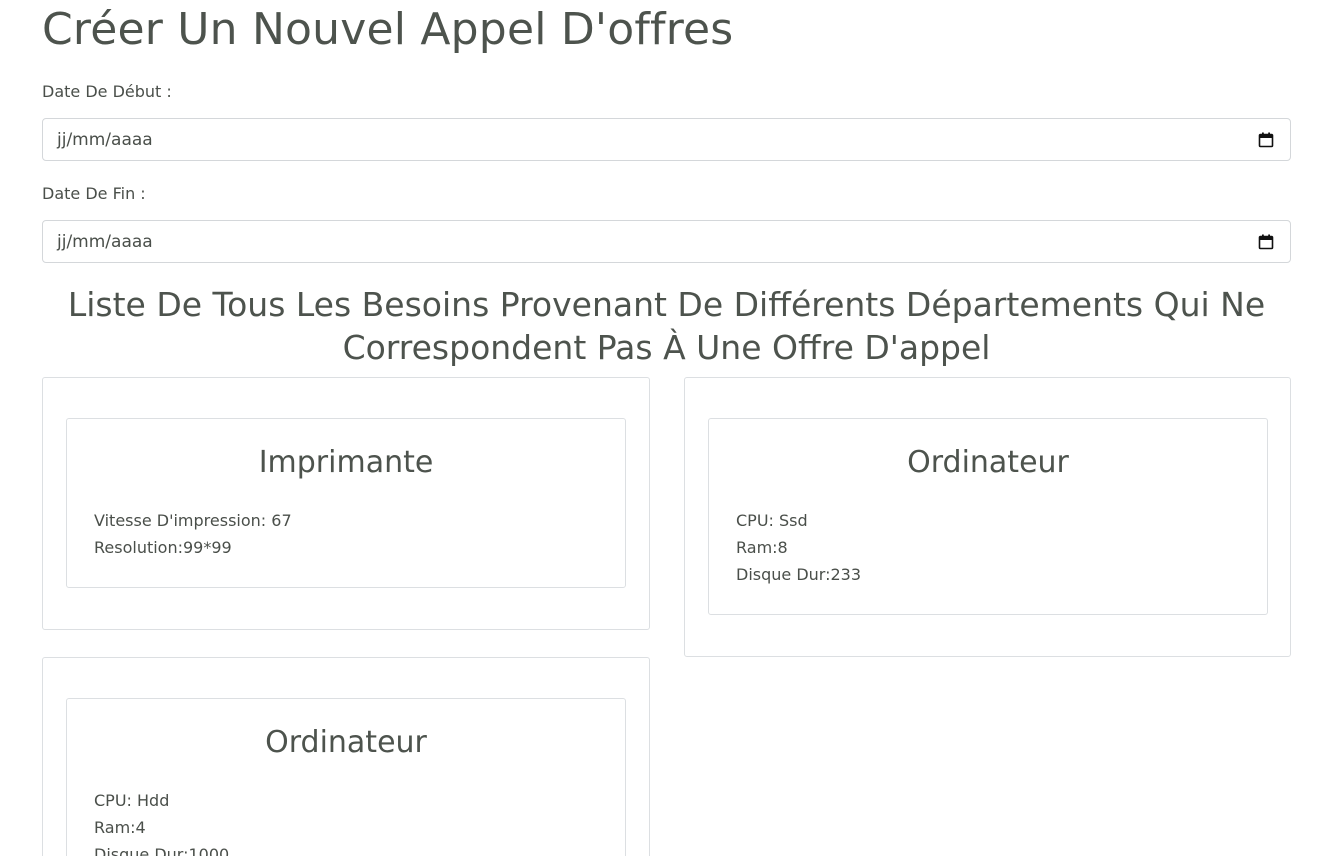 Image resolution: width=1339 pixels, height=856 pixels. What do you see at coordinates (762, 547) in the screenshot?
I see `need-spec: Ram:8` at bounding box center [762, 547].